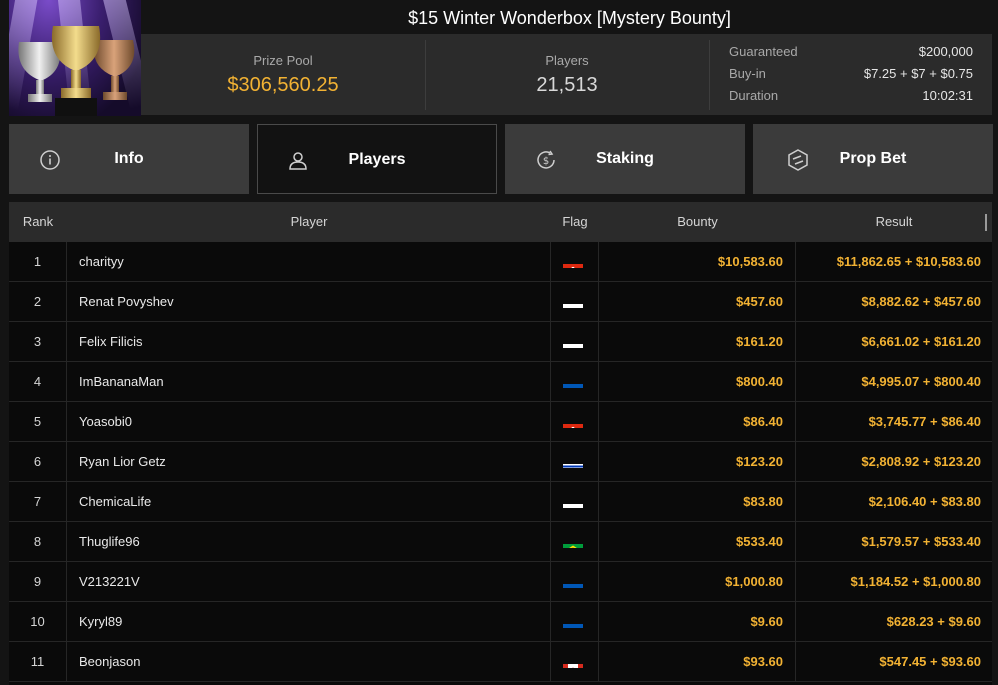  Describe the element at coordinates (567, 85) in the screenshot. I see `players-value: 21,513` at that location.